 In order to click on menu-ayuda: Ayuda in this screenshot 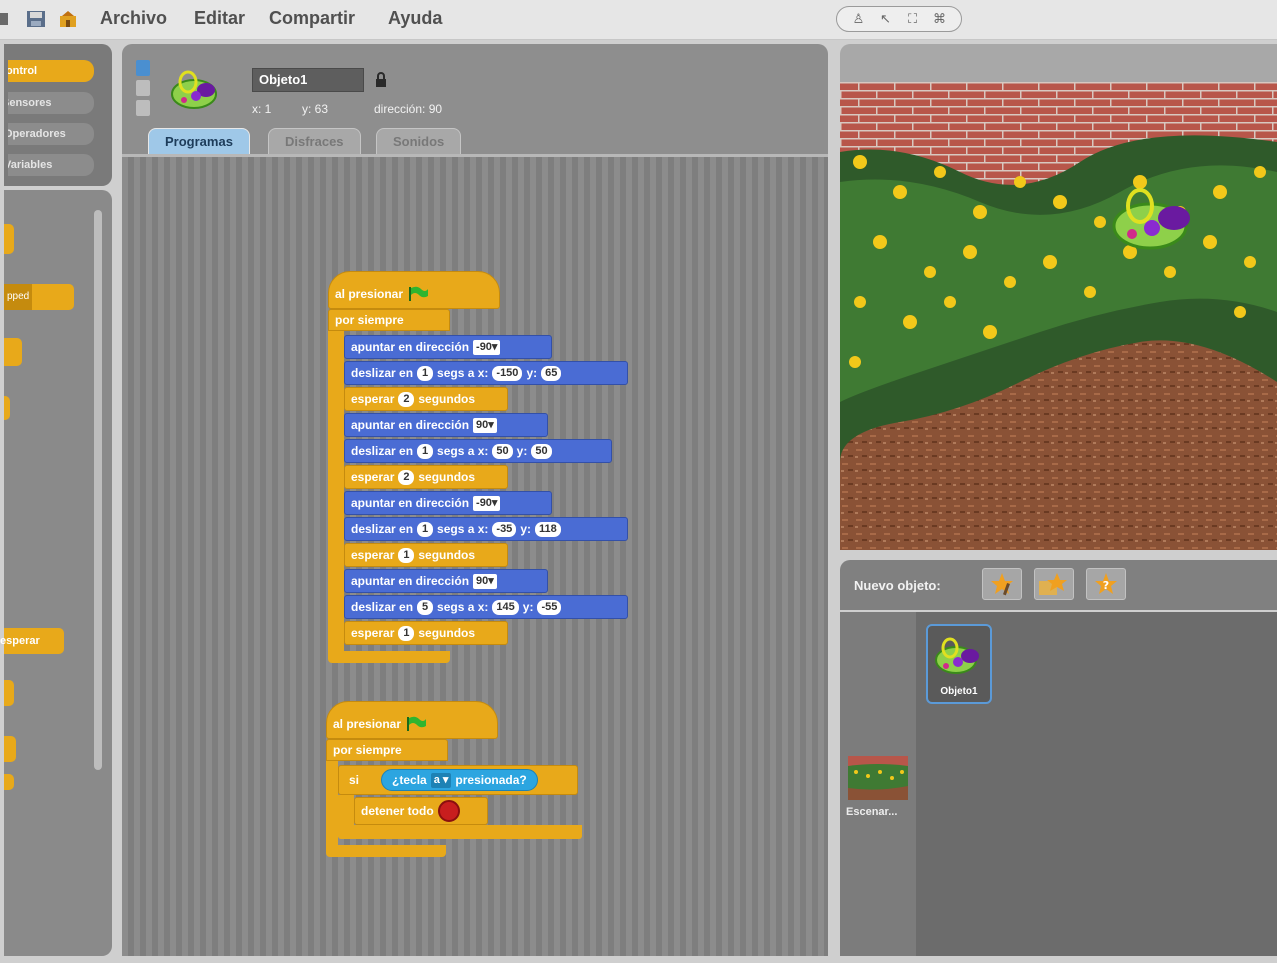, I will do `click(415, 18)`.